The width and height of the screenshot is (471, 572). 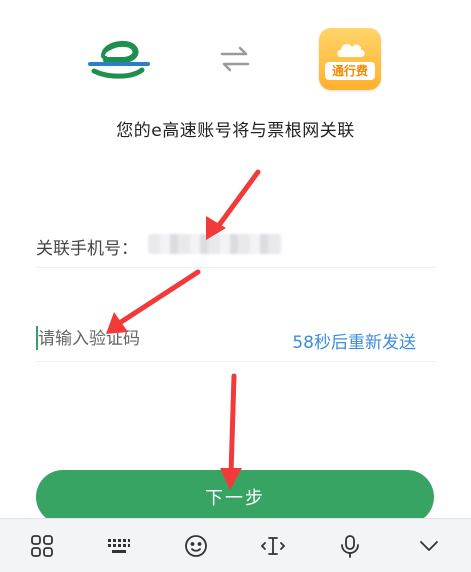 I want to click on arrow-to-next-button, so click(x=231, y=431).